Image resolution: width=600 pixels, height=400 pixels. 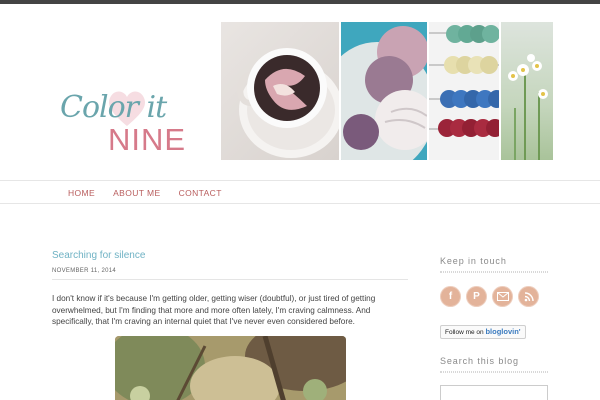 What do you see at coordinates (230, 368) in the screenshot?
I see `post-image` at bounding box center [230, 368].